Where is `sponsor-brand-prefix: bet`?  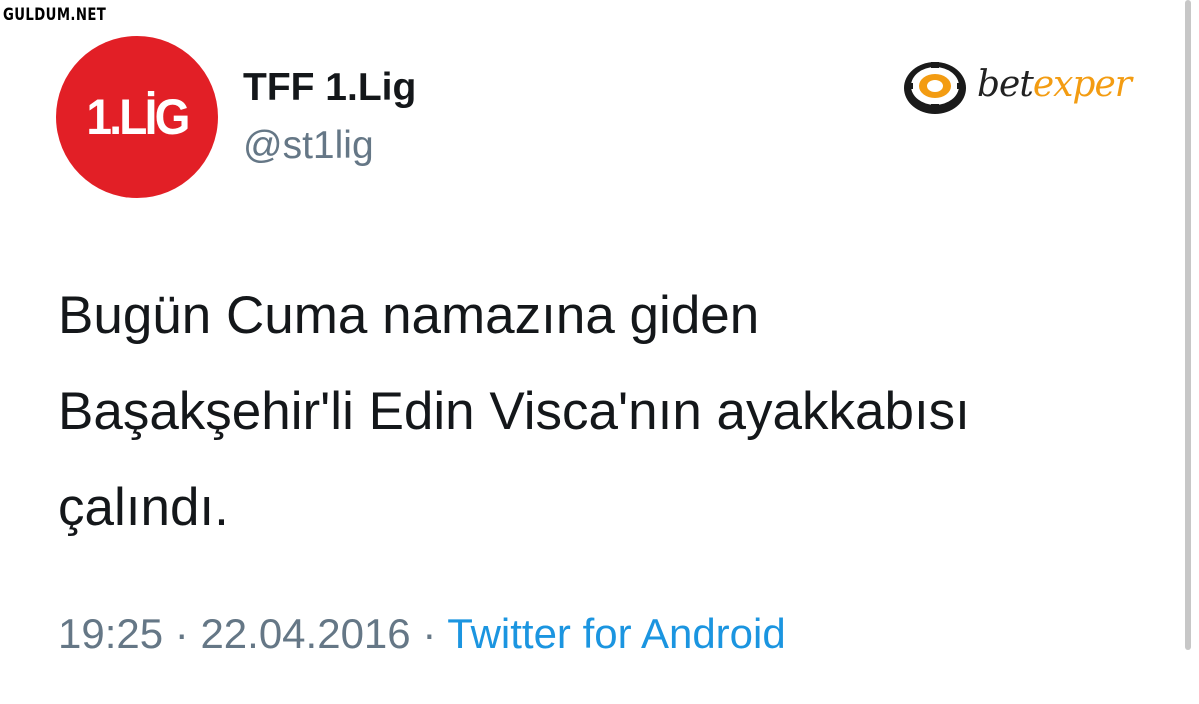 sponsor-brand-prefix: bet is located at coordinates (1005, 84).